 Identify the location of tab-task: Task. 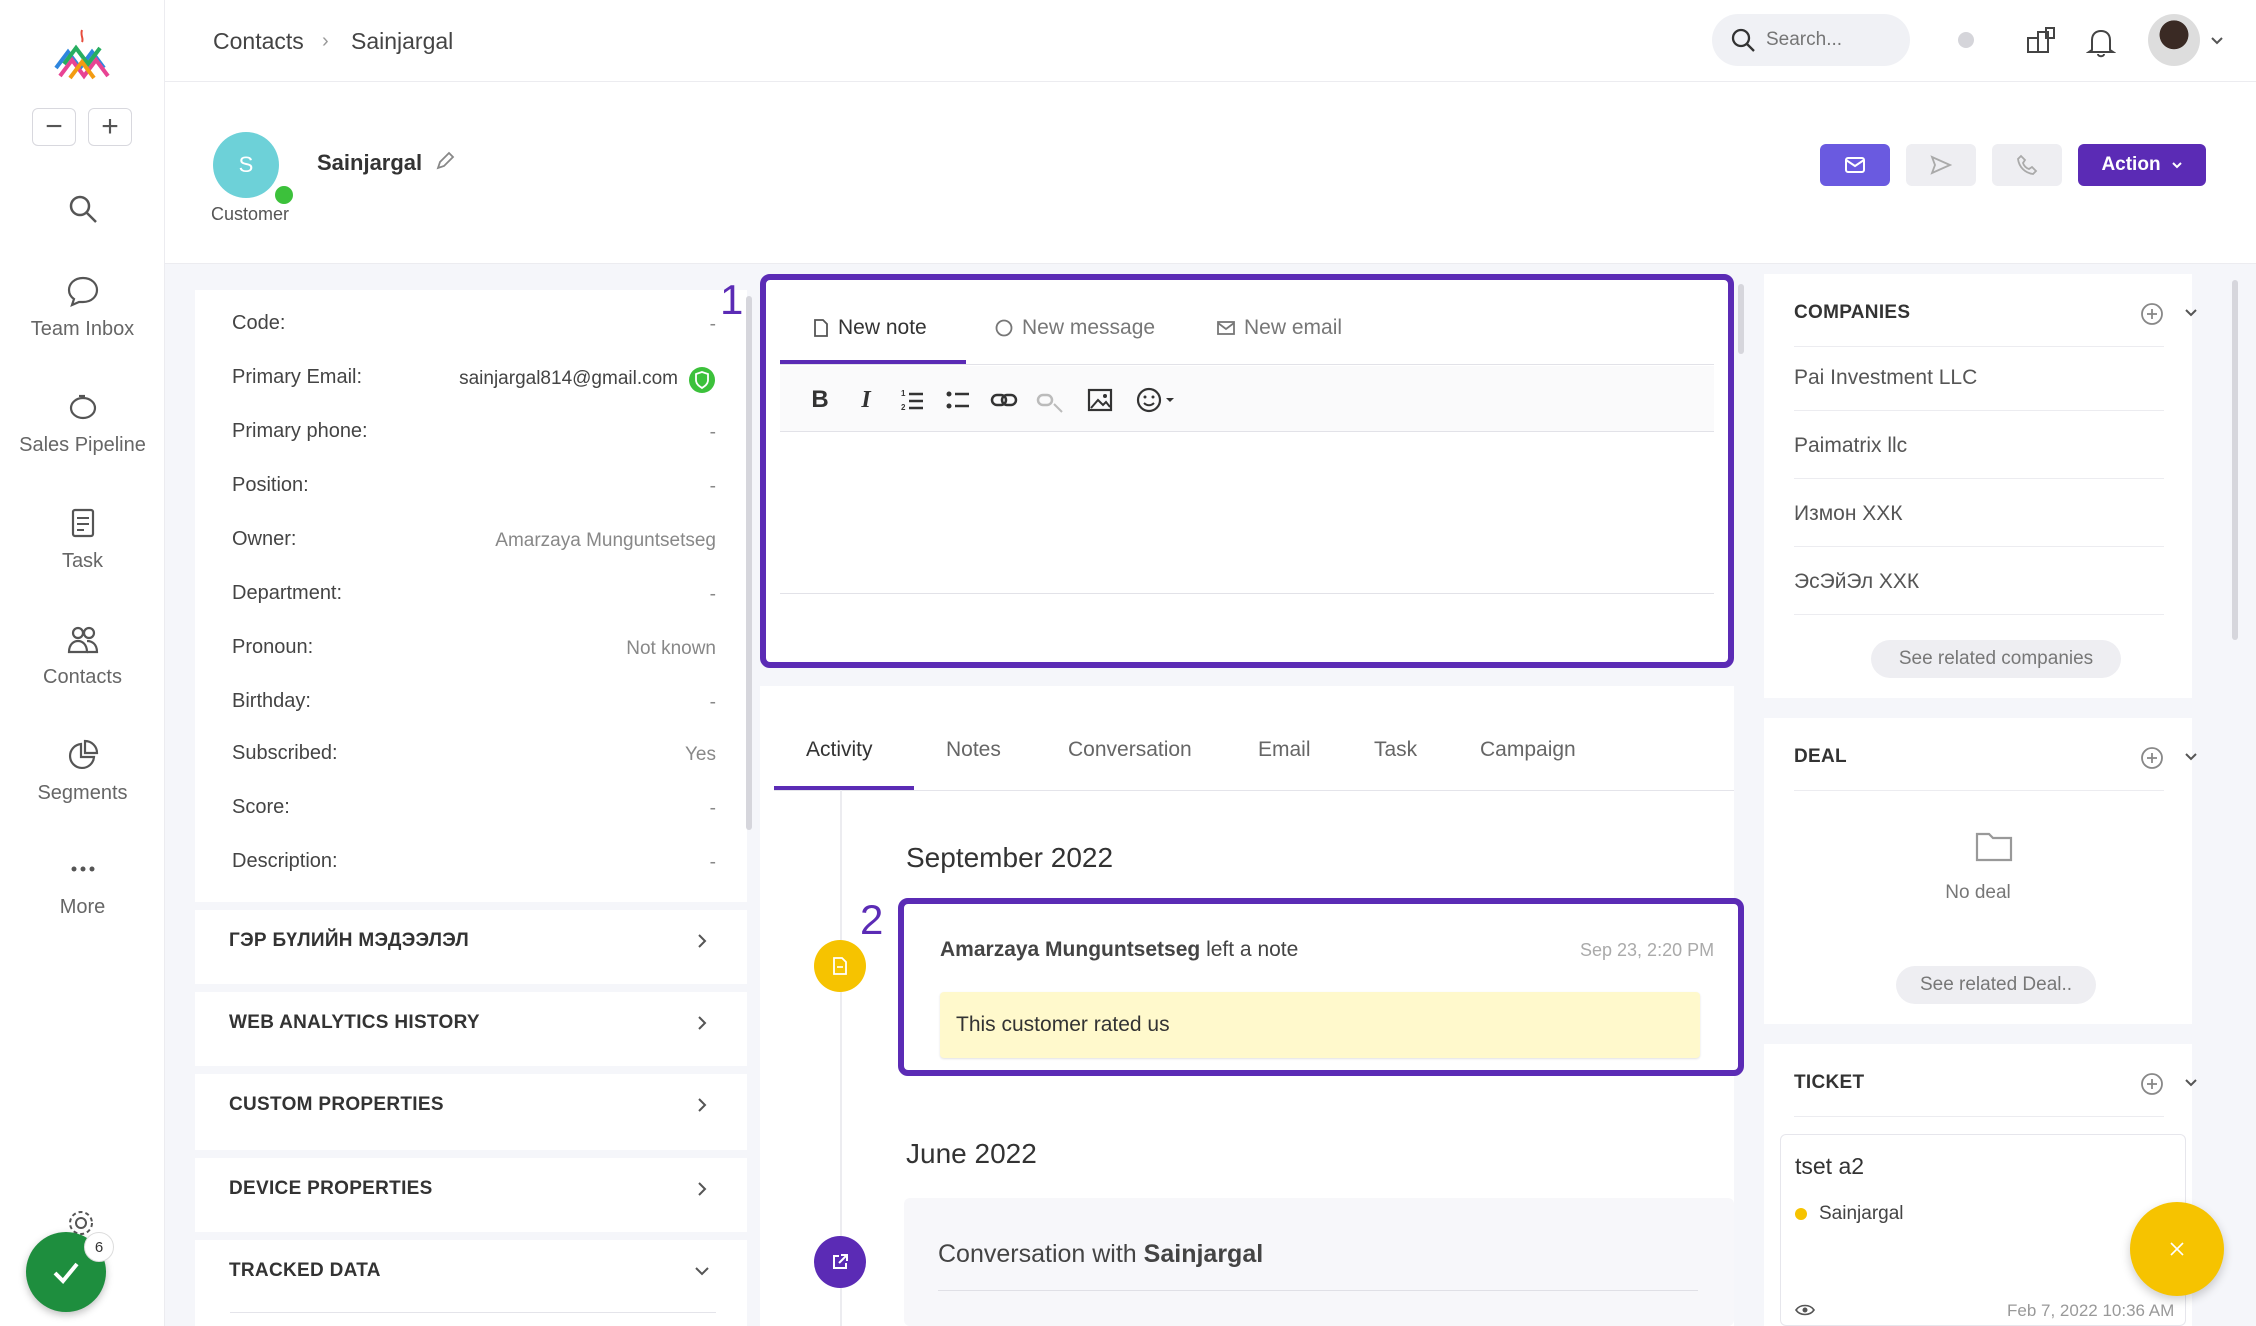
(1395, 750).